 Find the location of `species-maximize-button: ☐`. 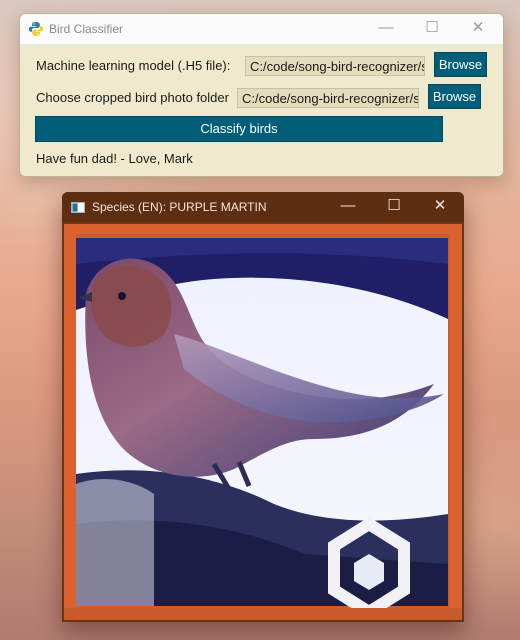

species-maximize-button: ☐ is located at coordinates (394, 207).